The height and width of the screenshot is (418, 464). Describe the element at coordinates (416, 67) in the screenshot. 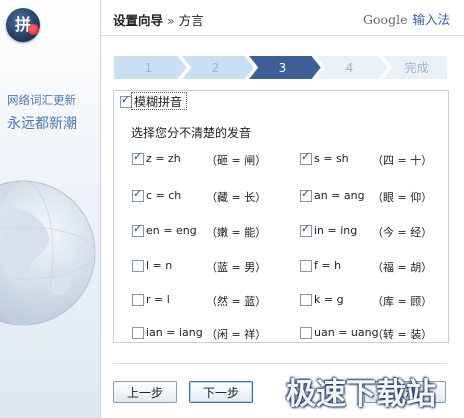

I see `step-label-5: 完成` at that location.